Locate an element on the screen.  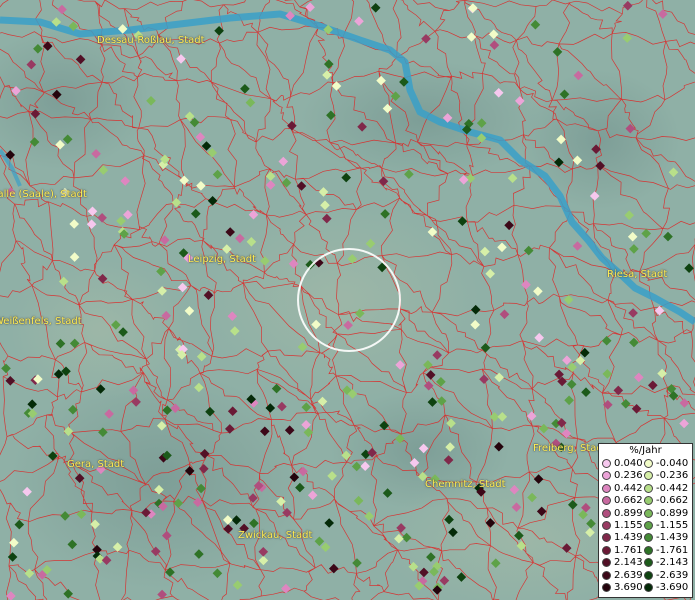
legend-entry-positive-6: 1.439 is located at coordinates (622, 537).